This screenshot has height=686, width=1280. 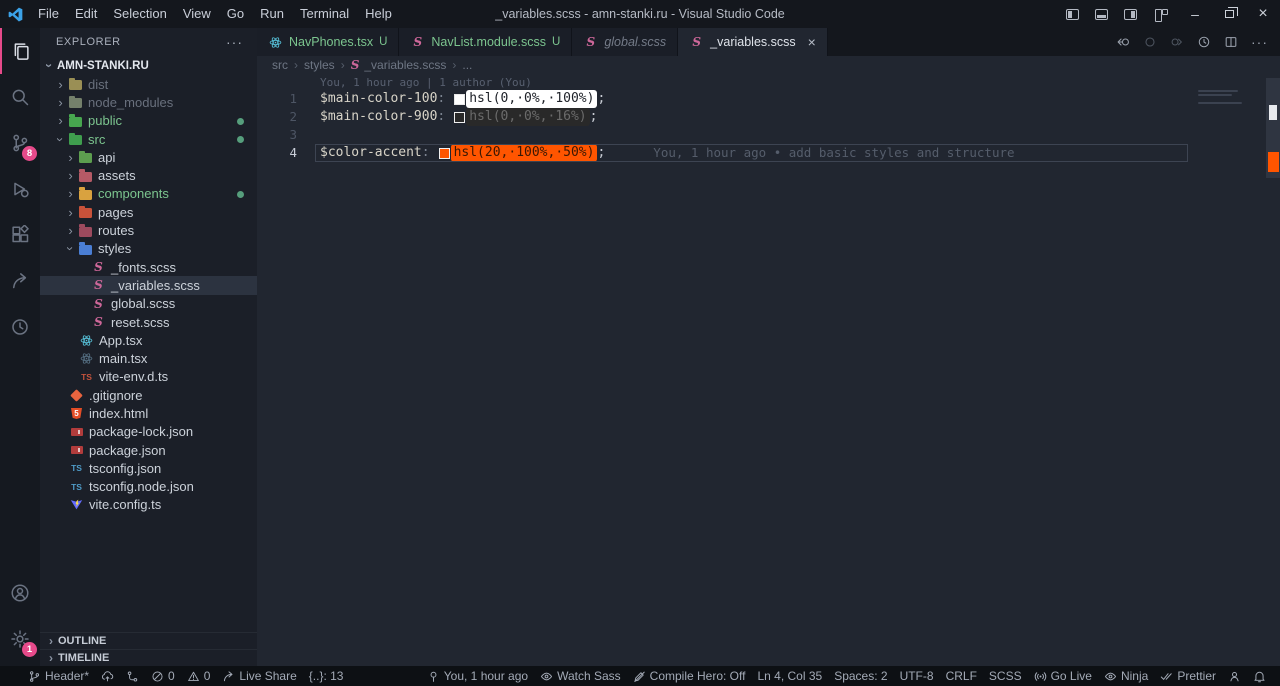 What do you see at coordinates (1259, 42) in the screenshot?
I see `more-actions-icon: ···` at bounding box center [1259, 42].